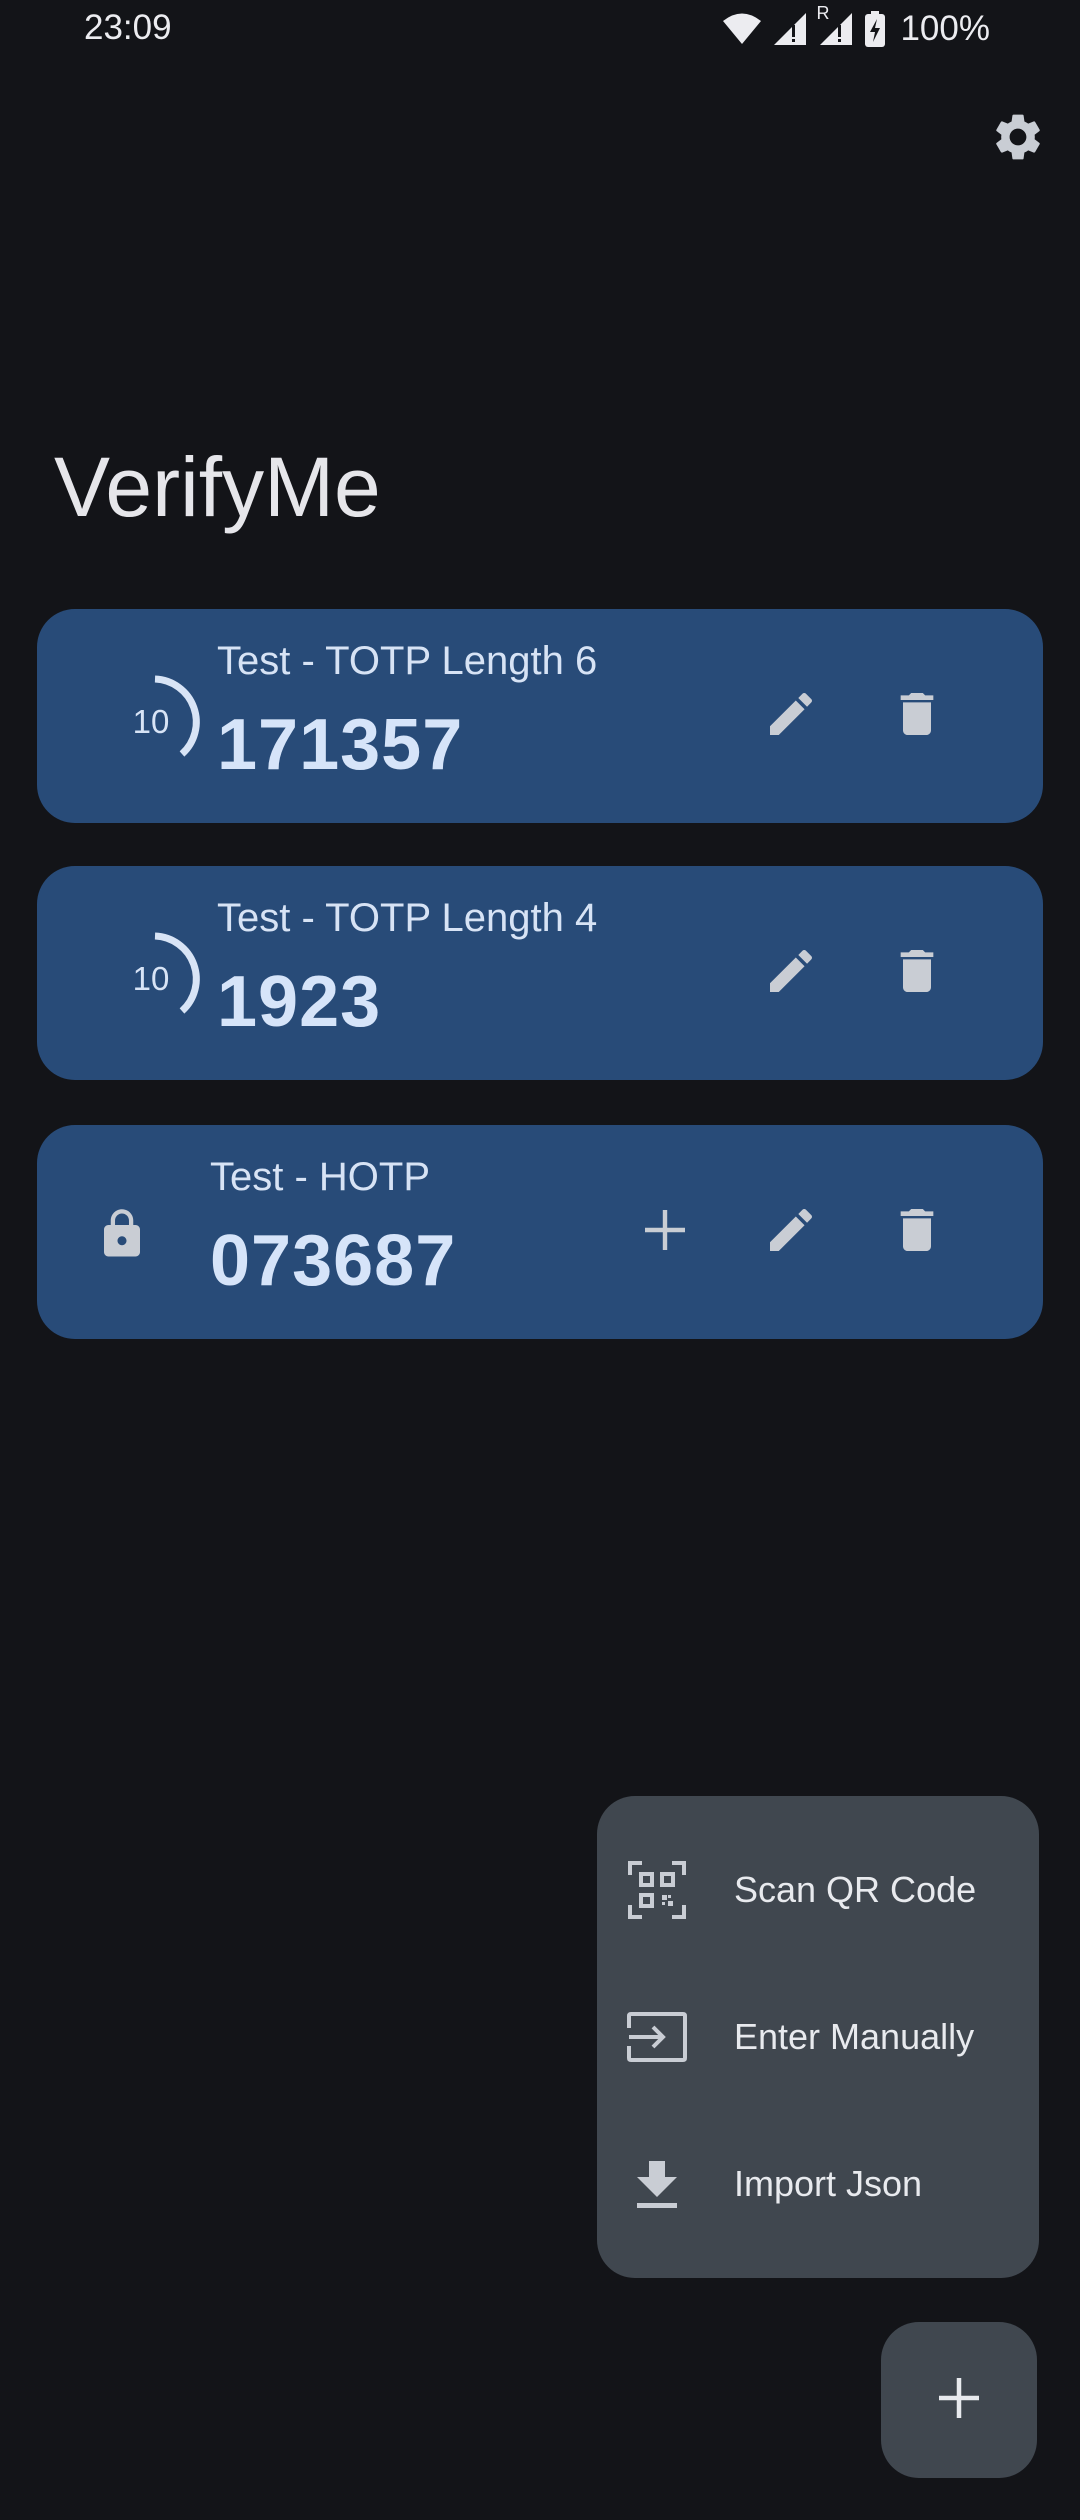  Describe the element at coordinates (128, 27) in the screenshot. I see `status-time: 23:09` at that location.